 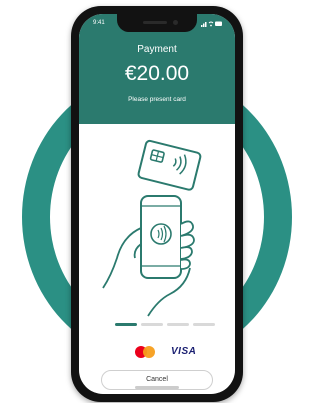 I want to click on step-progress-indicator, so click(x=165, y=324).